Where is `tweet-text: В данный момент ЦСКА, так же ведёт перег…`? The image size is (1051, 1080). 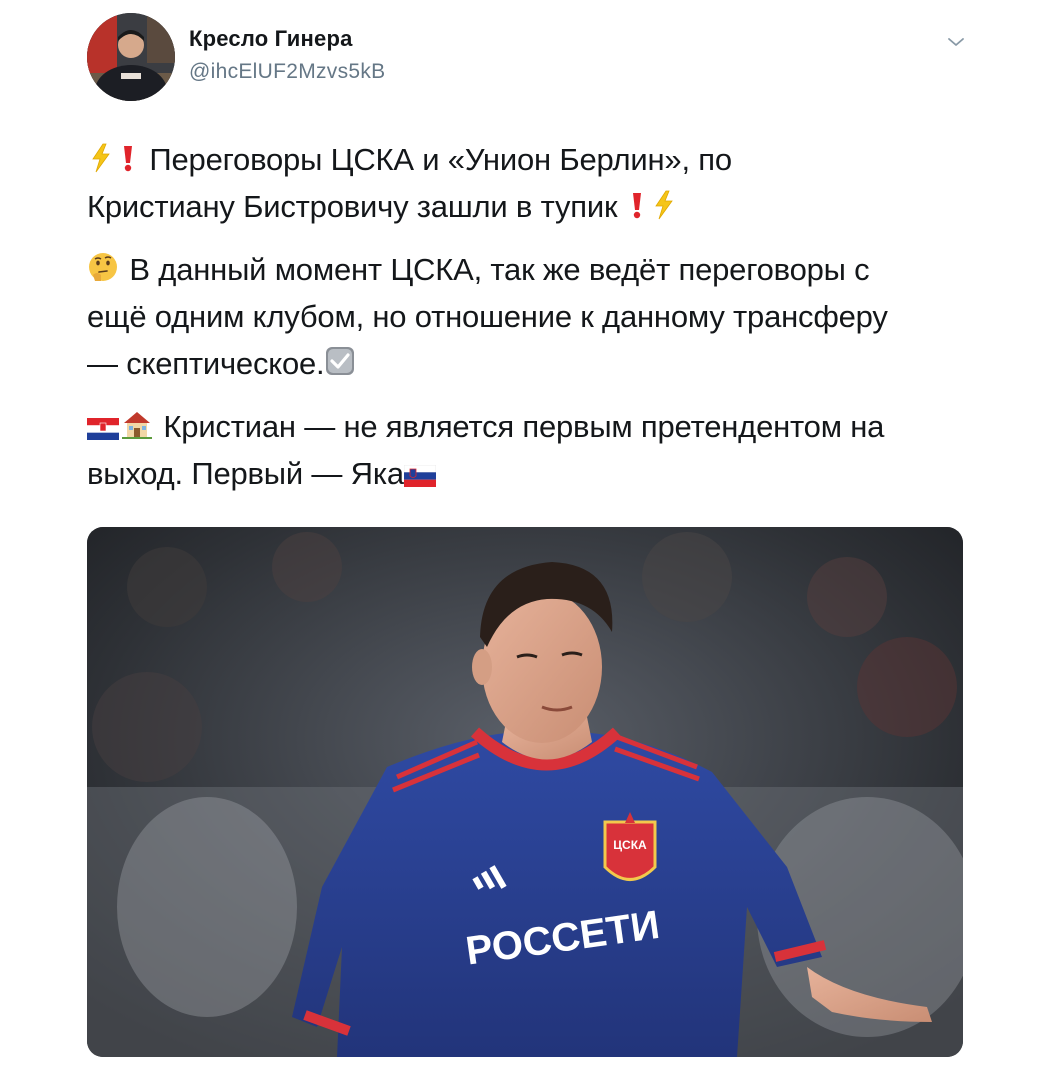
tweet-text: В данный момент ЦСКА, так же ведёт перег… is located at coordinates (499, 269).